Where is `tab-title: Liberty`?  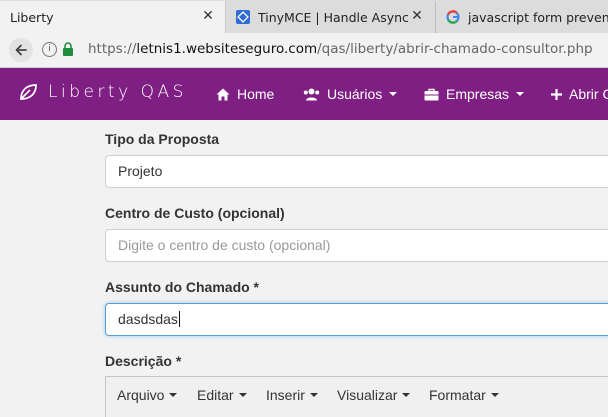
tab-title: Liberty is located at coordinates (32, 17).